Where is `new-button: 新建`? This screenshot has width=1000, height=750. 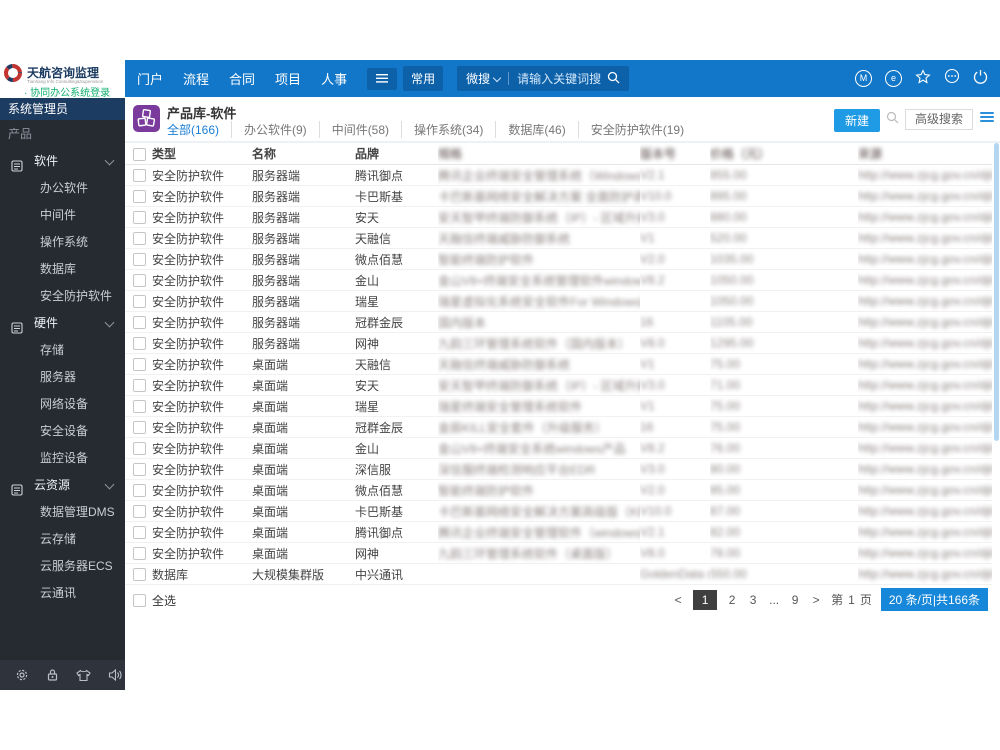 new-button: 新建 is located at coordinates (856, 120).